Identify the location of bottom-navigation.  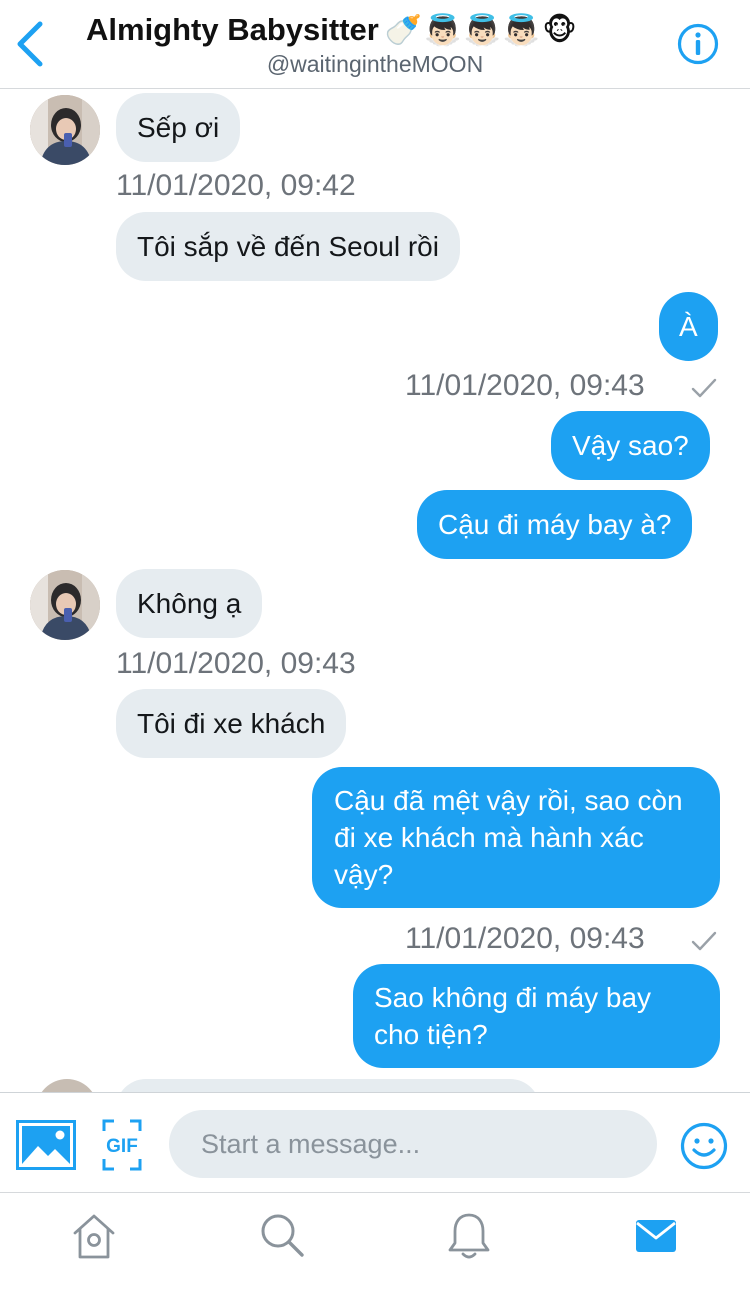
(375, 1243).